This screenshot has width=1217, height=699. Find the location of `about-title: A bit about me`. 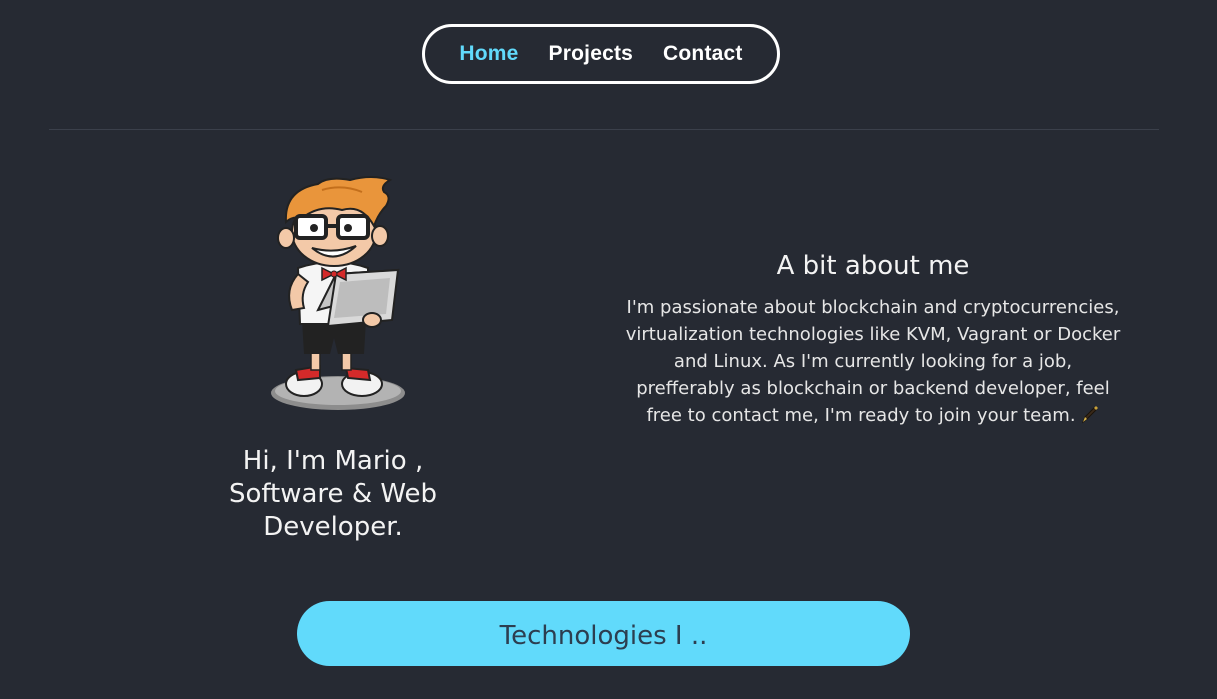

about-title: A bit about me is located at coordinates (873, 266).